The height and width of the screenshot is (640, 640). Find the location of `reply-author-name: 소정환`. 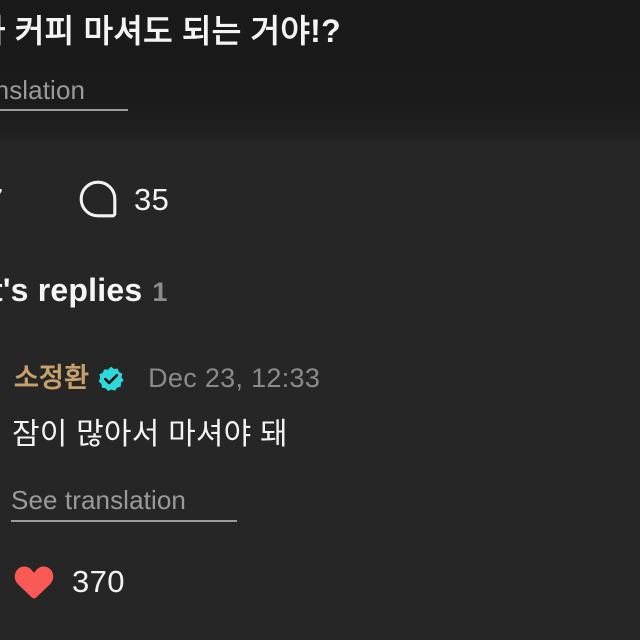

reply-author-name: 소정환 is located at coordinates (51, 378).